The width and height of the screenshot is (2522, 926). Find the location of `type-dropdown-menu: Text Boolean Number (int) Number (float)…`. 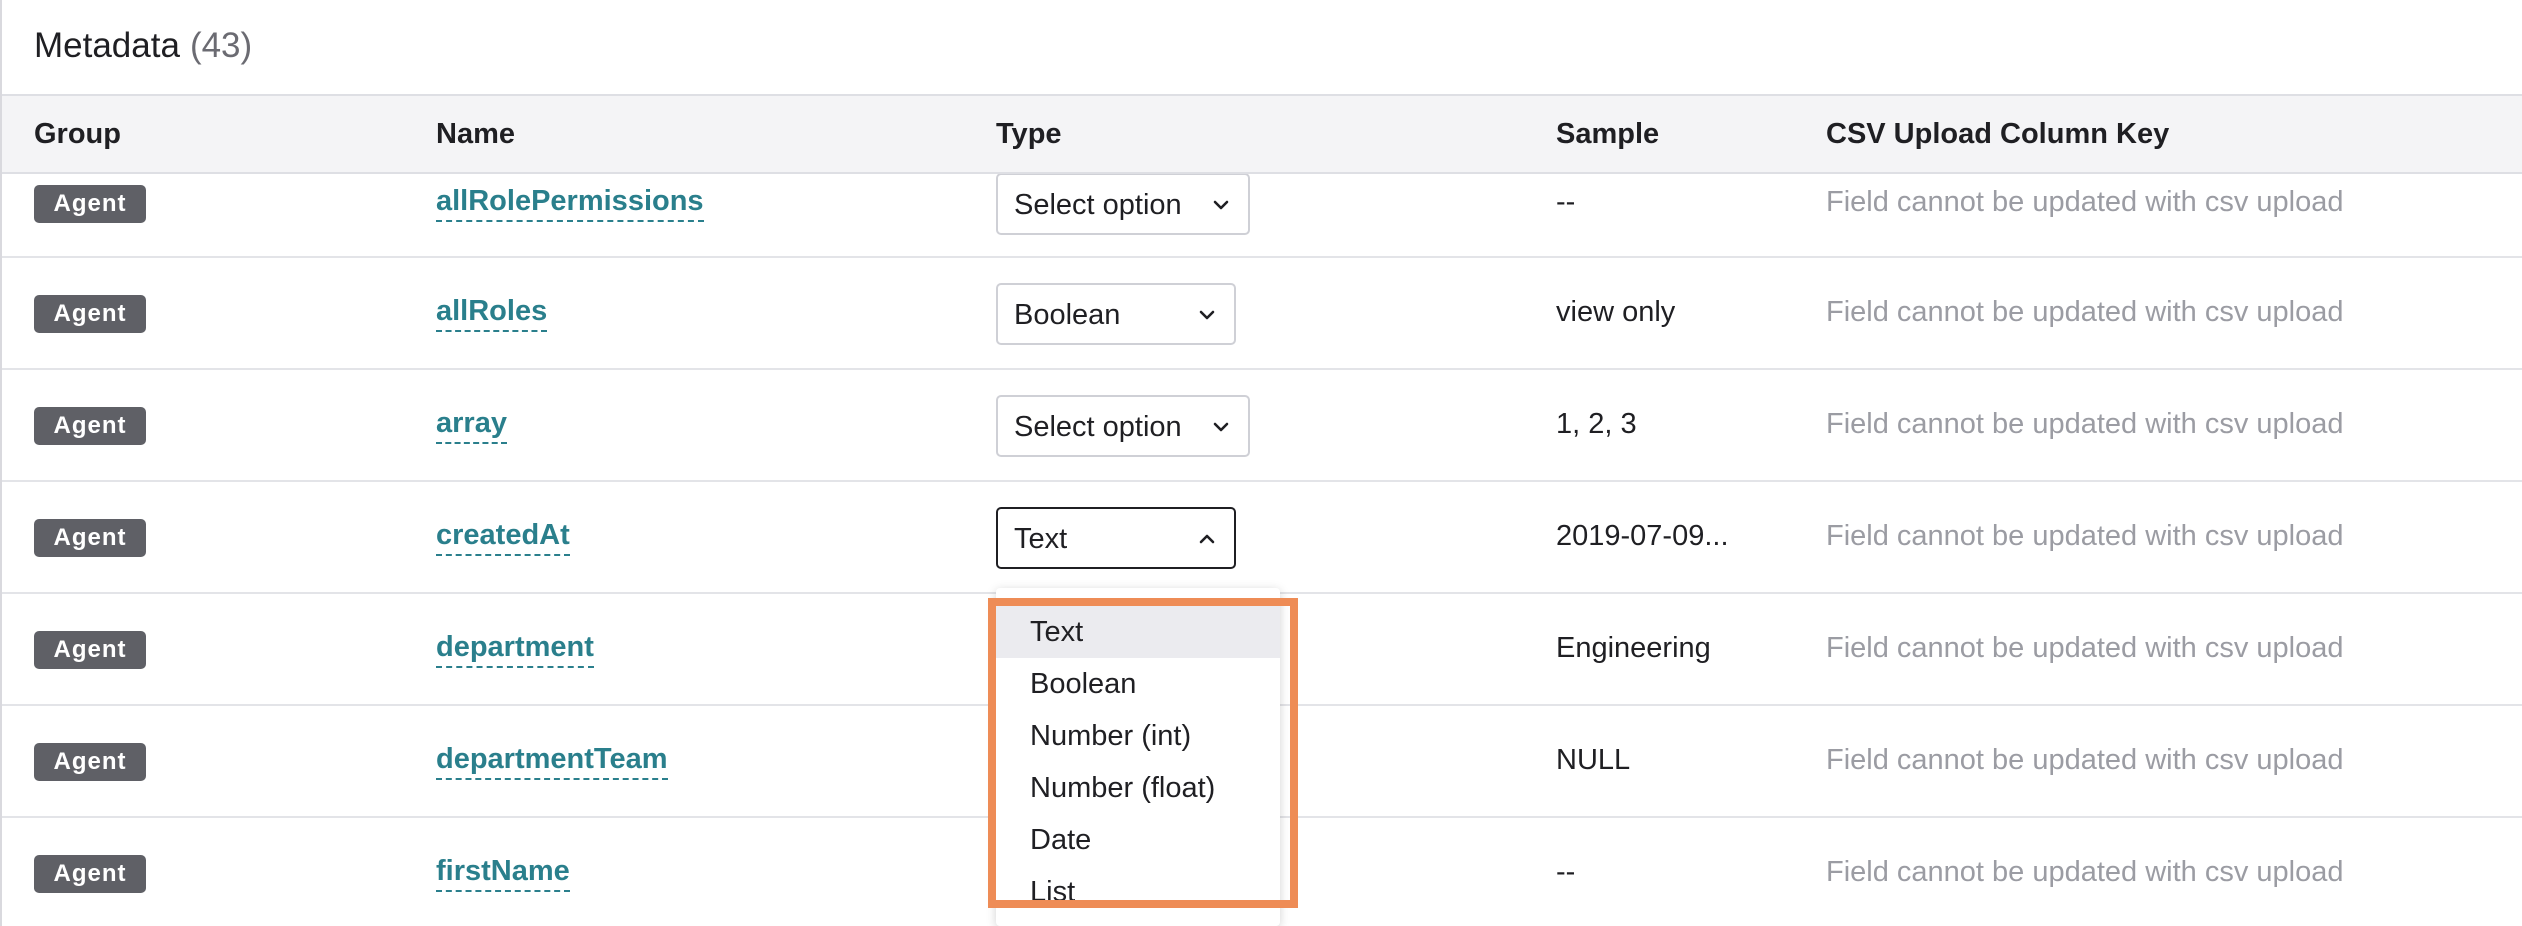

type-dropdown-menu: Text Boolean Number (int) Number (float)… is located at coordinates (1138, 757).